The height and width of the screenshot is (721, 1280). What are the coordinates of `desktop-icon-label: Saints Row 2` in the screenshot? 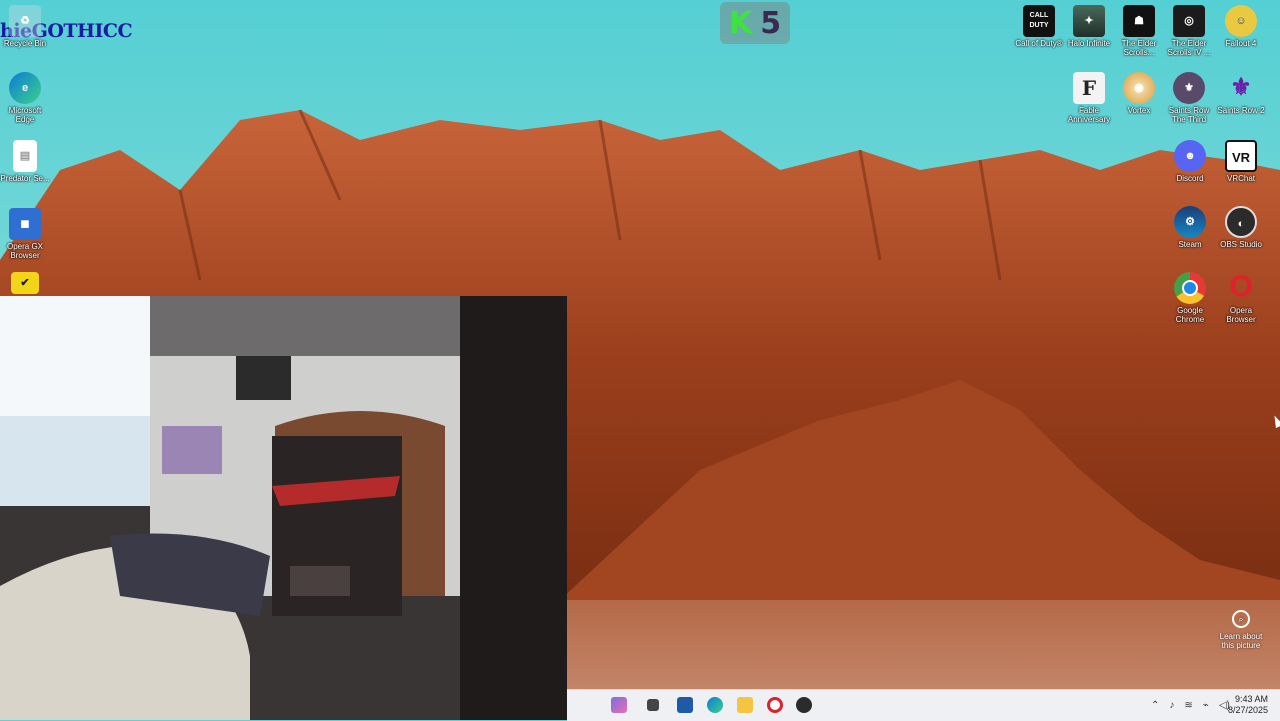 It's located at (1241, 110).